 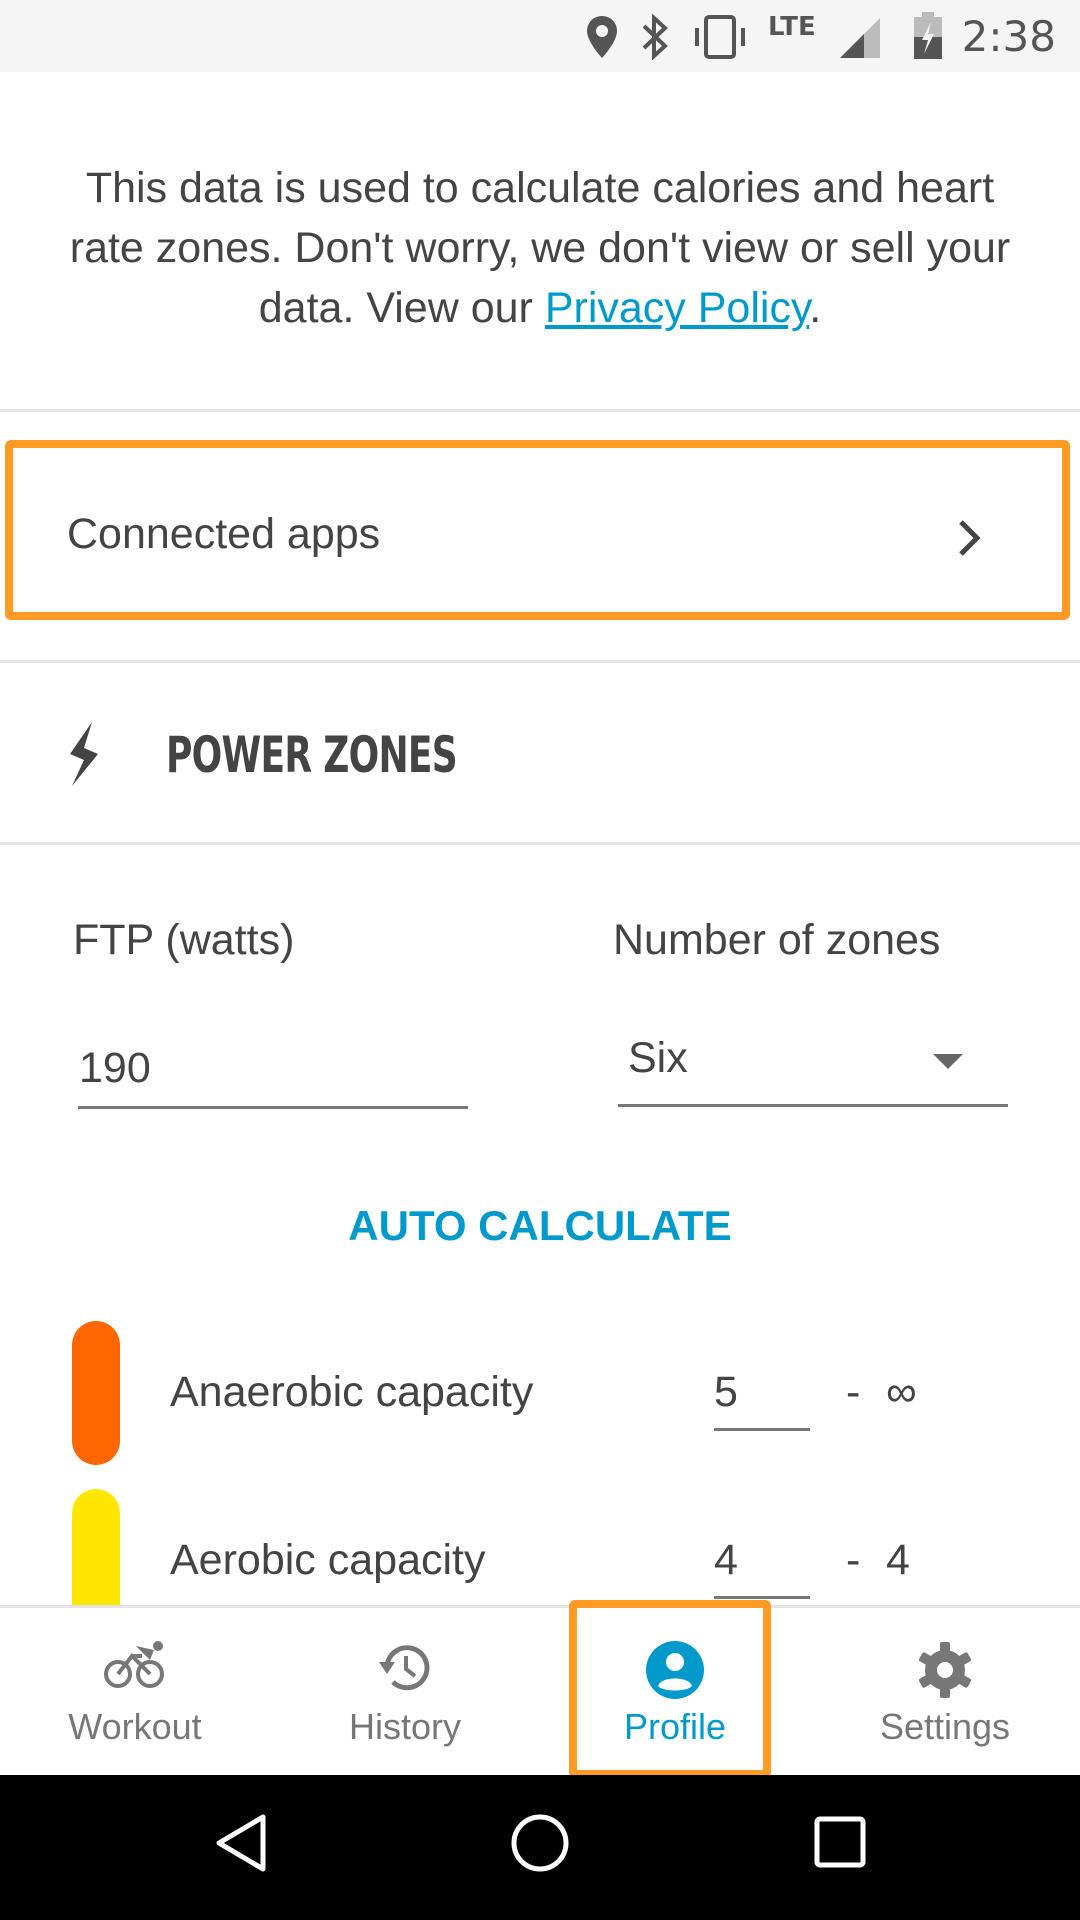 I want to click on zone-name: Aerobic capacity, so click(x=328, y=1560).